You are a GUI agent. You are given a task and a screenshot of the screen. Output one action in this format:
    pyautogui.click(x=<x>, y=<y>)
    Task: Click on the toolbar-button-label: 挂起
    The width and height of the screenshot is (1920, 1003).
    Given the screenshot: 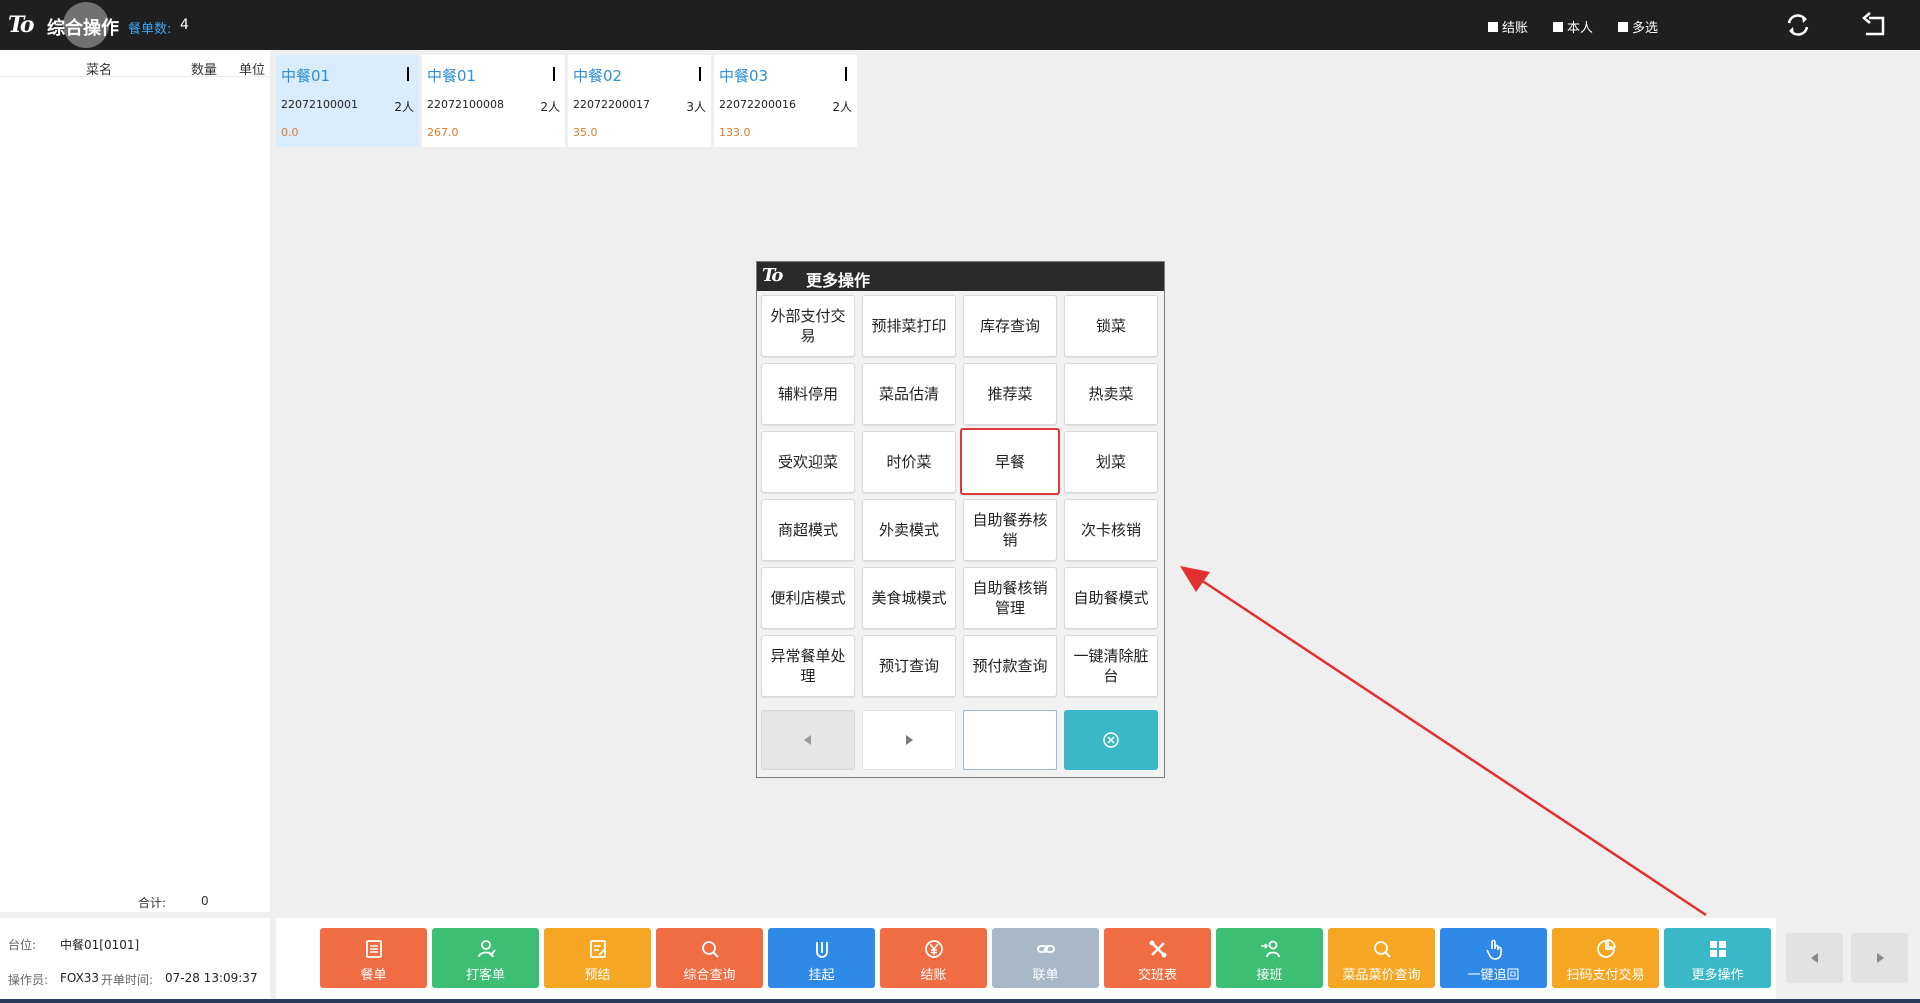 What is the action you would take?
    pyautogui.click(x=821, y=975)
    